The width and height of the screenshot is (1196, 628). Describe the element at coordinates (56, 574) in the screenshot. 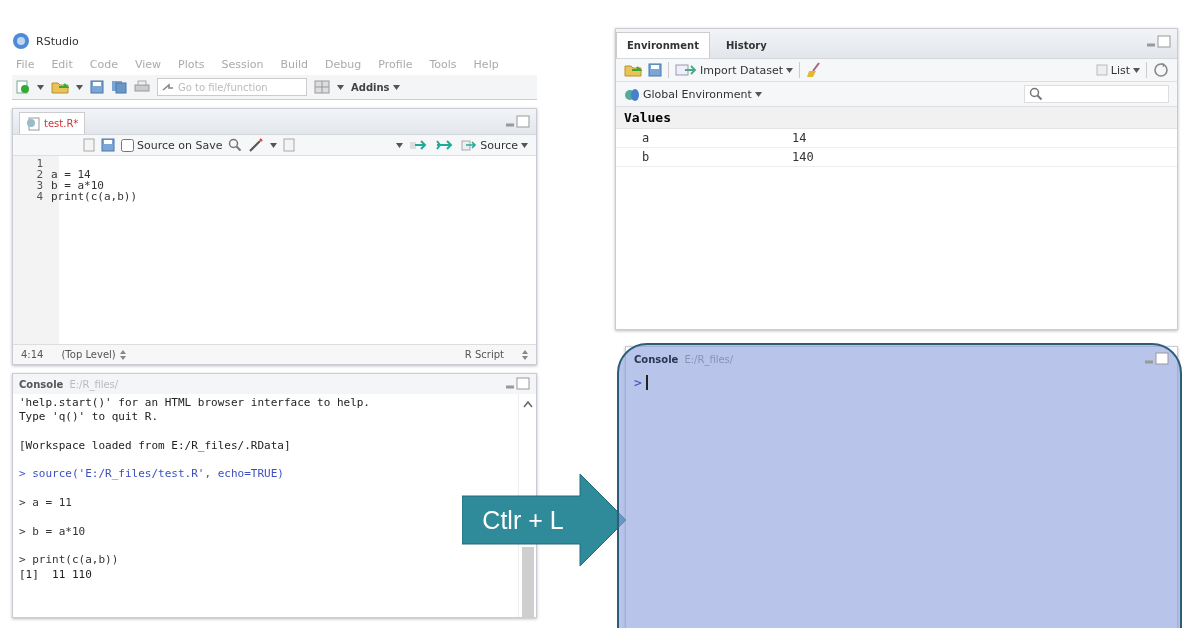

I see `console-line: [1] 11 110` at that location.